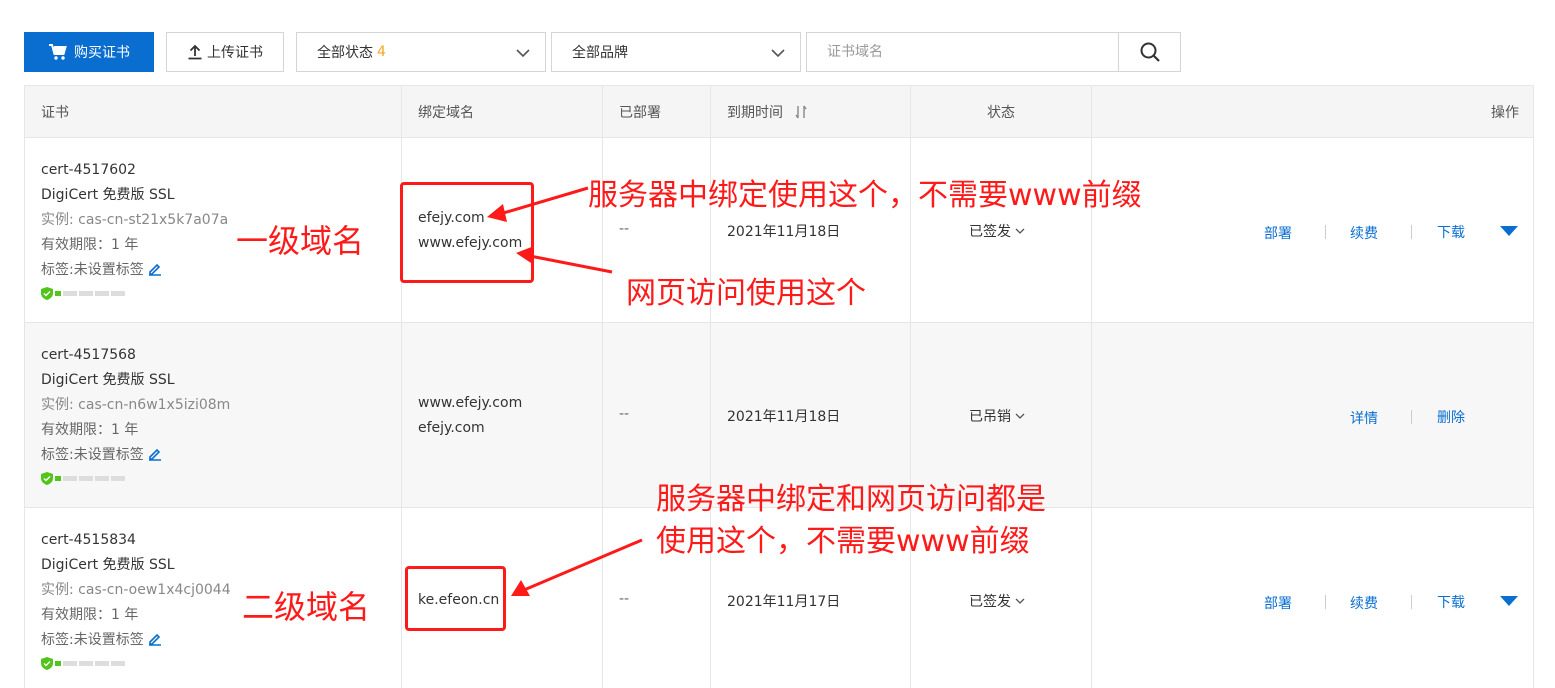 The image size is (1555, 688). Describe the element at coordinates (865, 195) in the screenshot. I see `annotation-server-bind: 服务器中绑定使用这个，不需要www前缀` at that location.